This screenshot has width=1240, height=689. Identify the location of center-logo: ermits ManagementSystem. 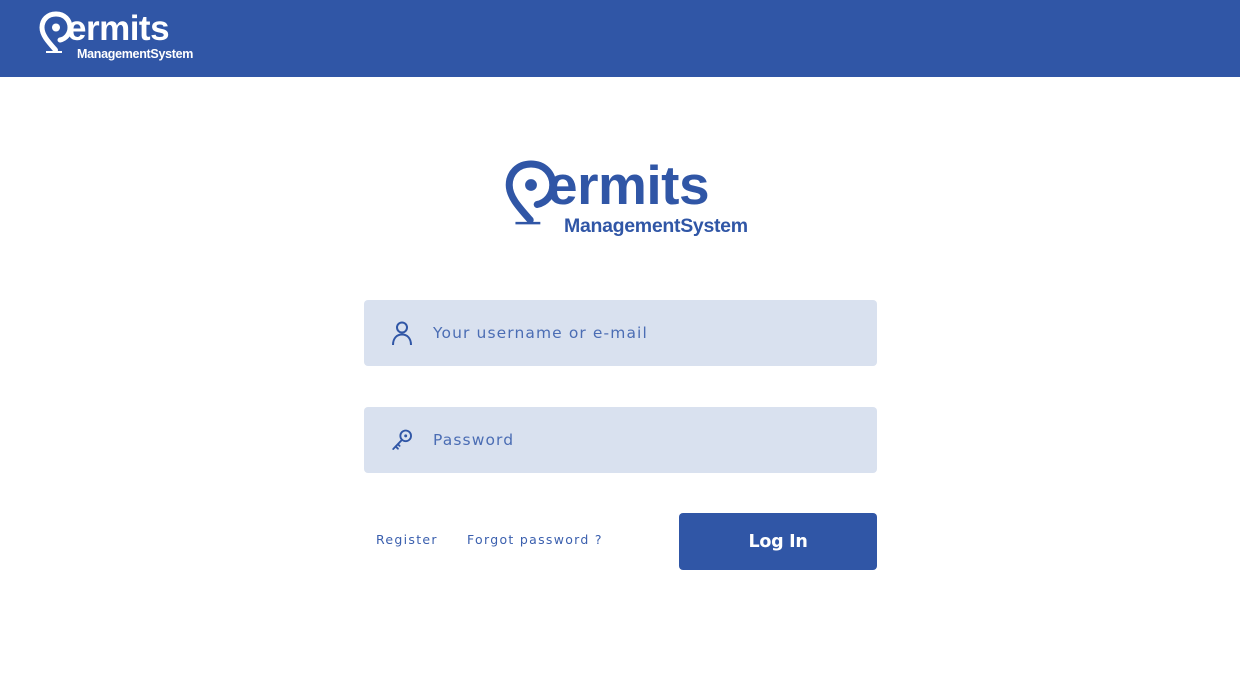
(625, 197).